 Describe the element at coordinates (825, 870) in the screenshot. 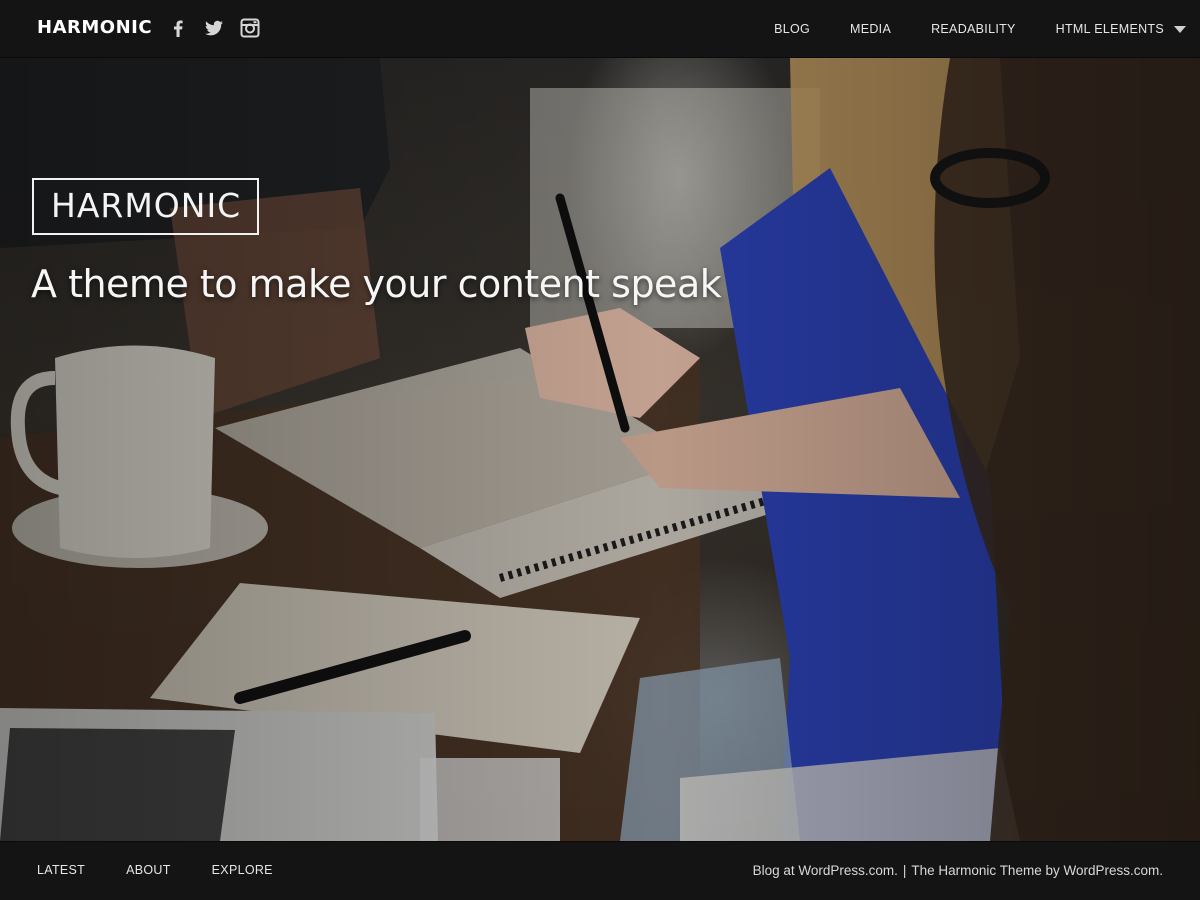

I see `wordpress-credit-link: Blog at WordPress.com.` at that location.